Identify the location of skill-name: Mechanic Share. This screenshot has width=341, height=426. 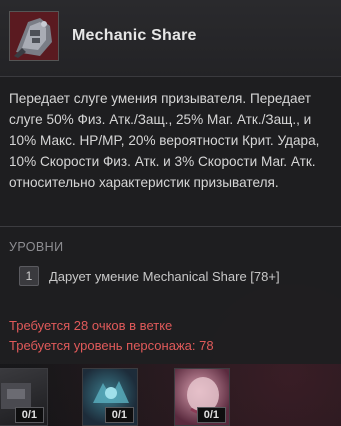
(134, 35).